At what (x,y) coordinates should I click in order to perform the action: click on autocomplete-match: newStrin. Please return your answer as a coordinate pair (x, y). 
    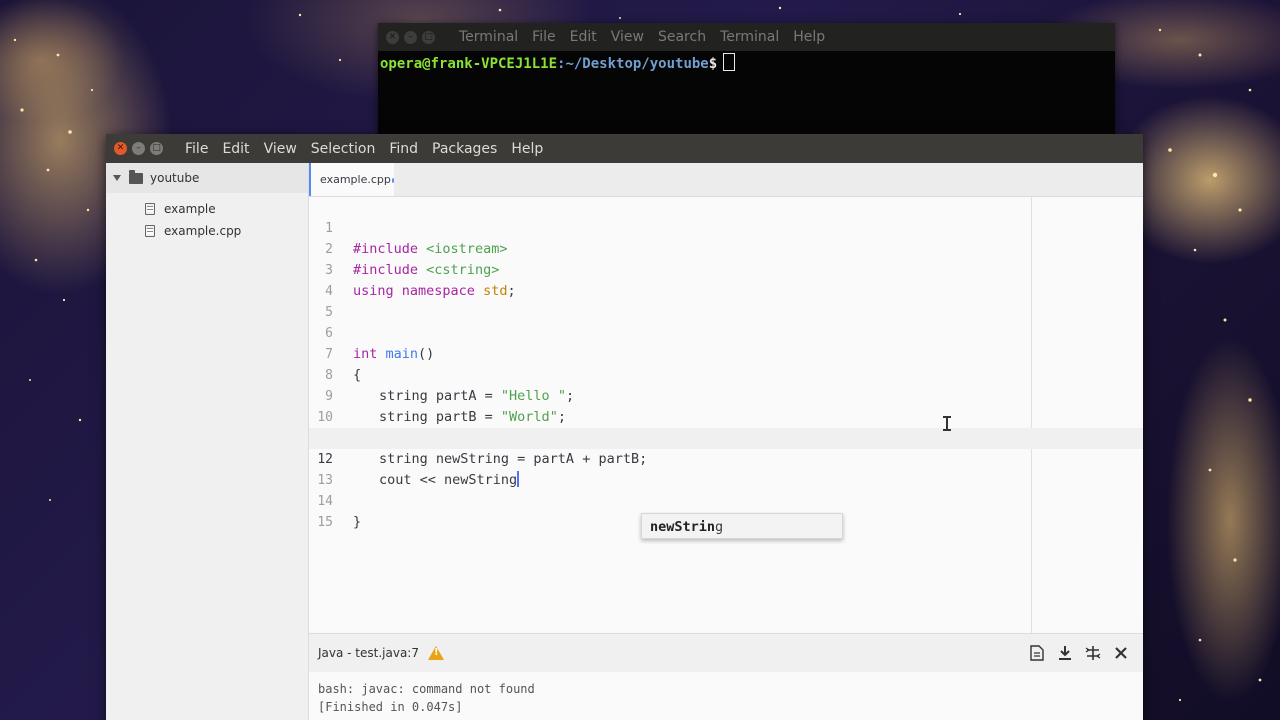
    Looking at the image, I should click on (683, 527).